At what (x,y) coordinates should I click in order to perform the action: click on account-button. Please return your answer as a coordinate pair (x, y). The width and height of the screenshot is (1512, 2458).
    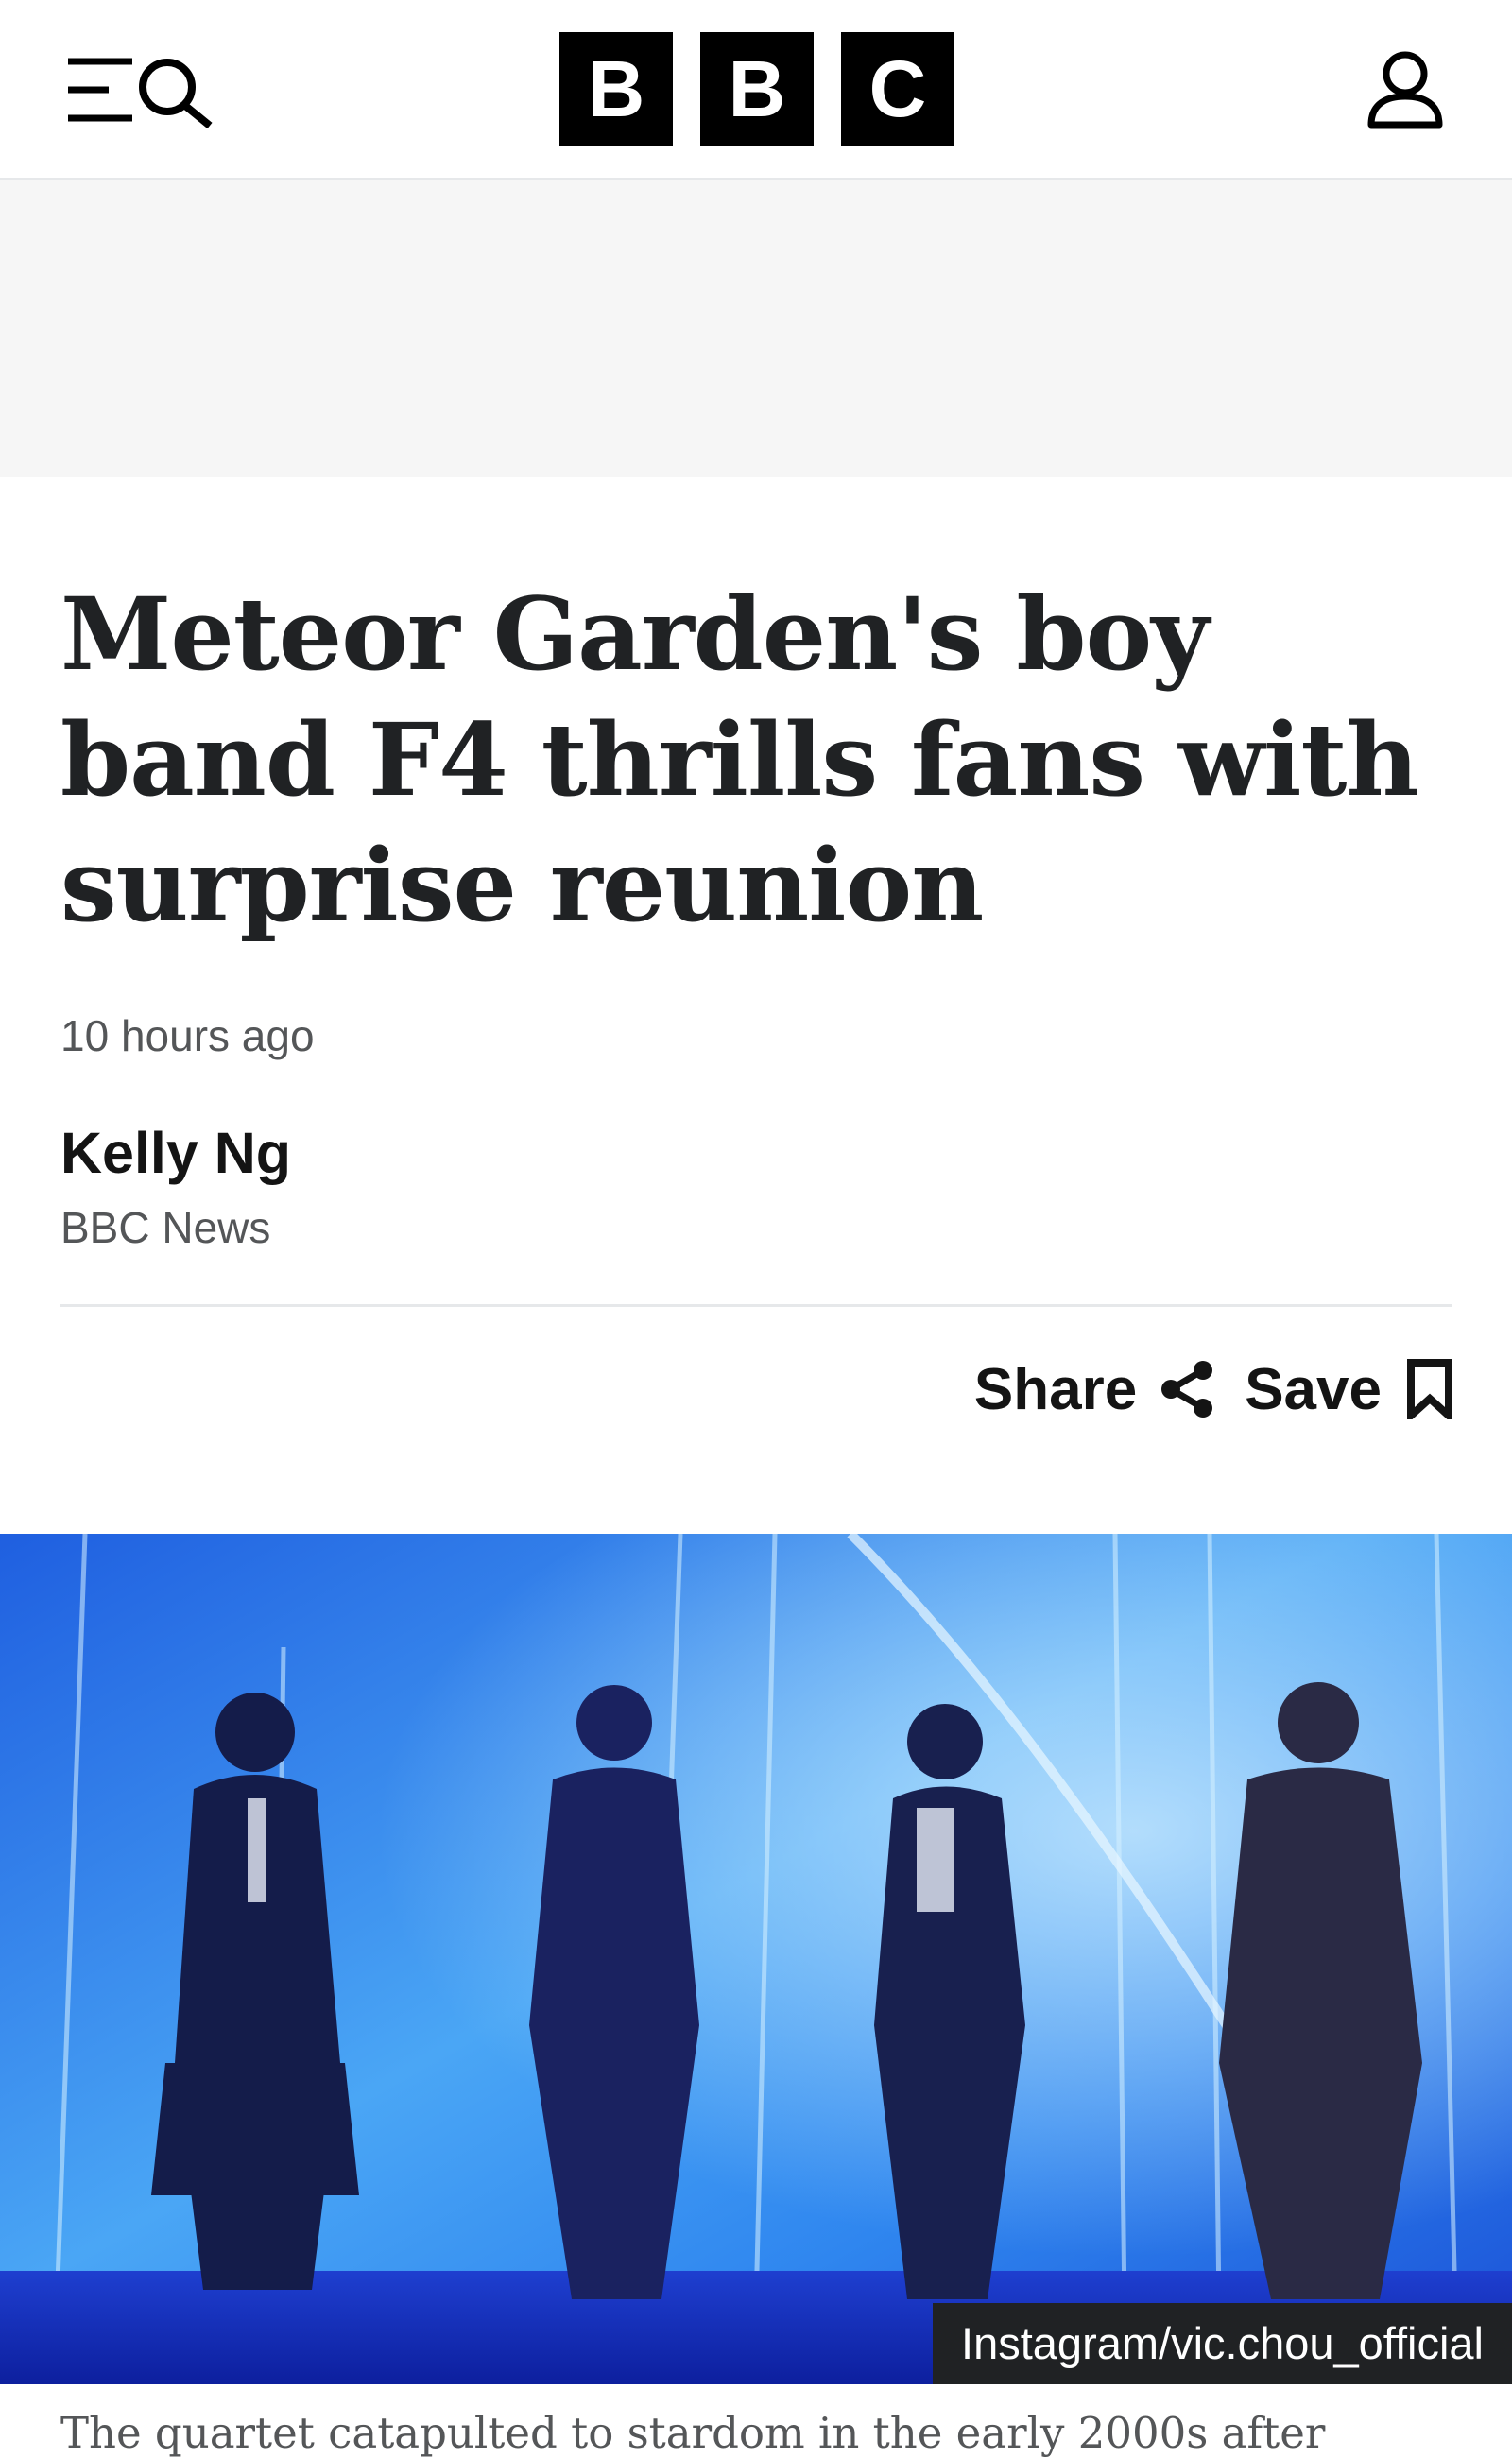
    Looking at the image, I should click on (1405, 89).